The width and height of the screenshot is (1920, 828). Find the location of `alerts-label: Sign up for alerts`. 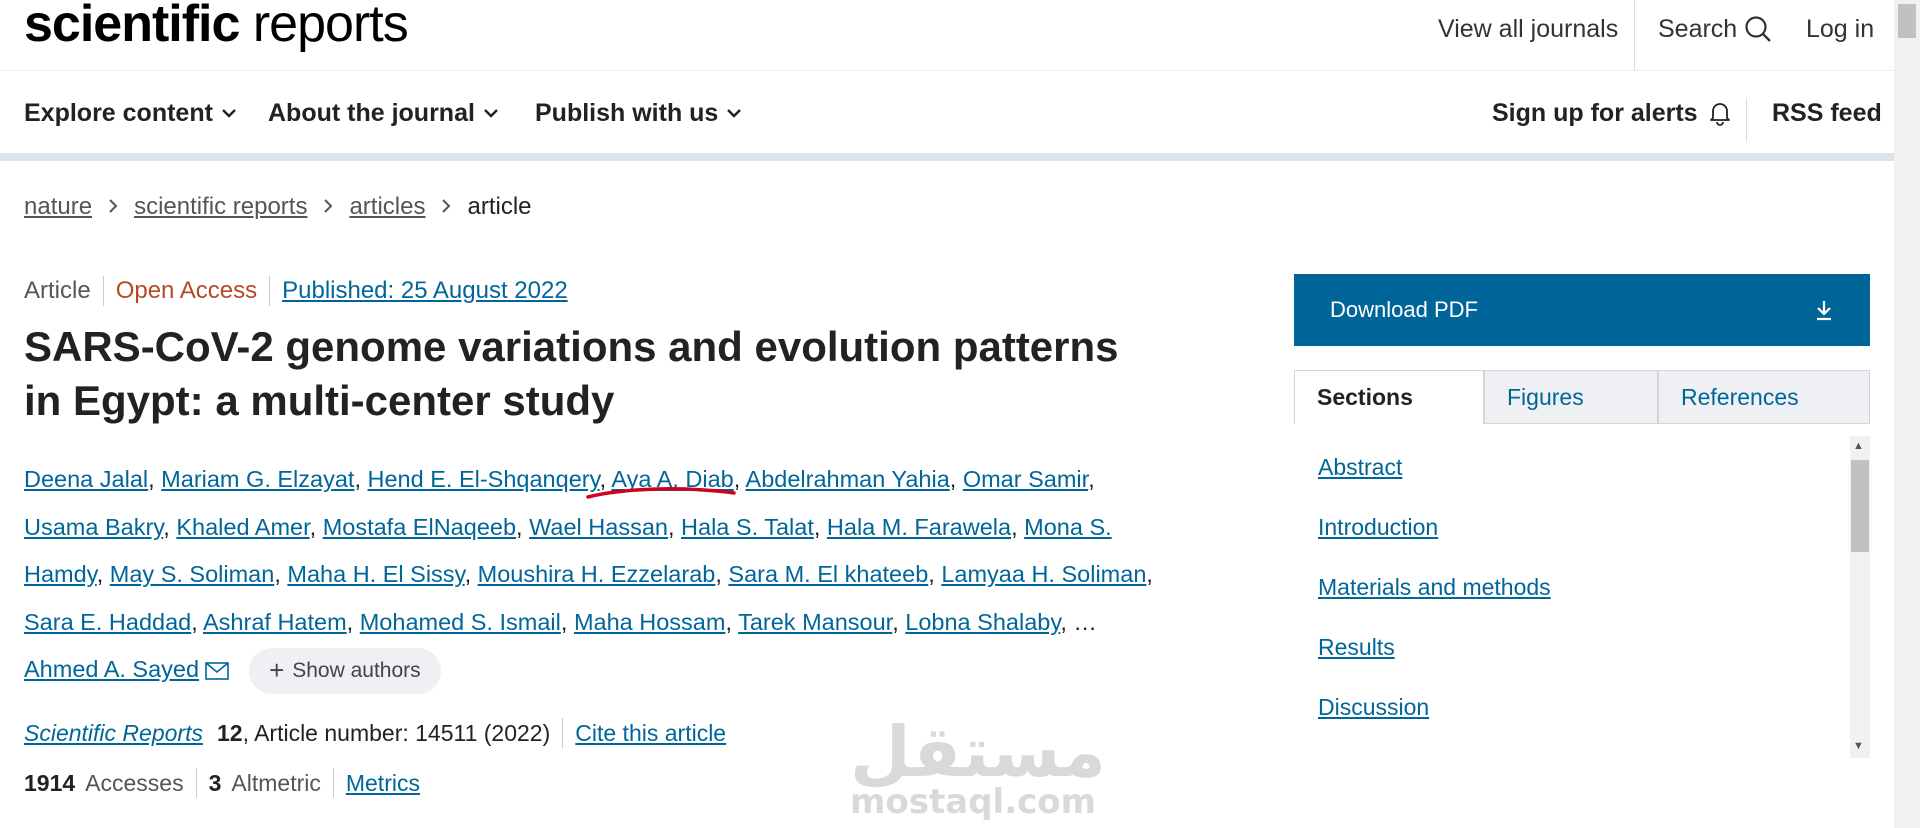

alerts-label: Sign up for alerts is located at coordinates (1595, 113).